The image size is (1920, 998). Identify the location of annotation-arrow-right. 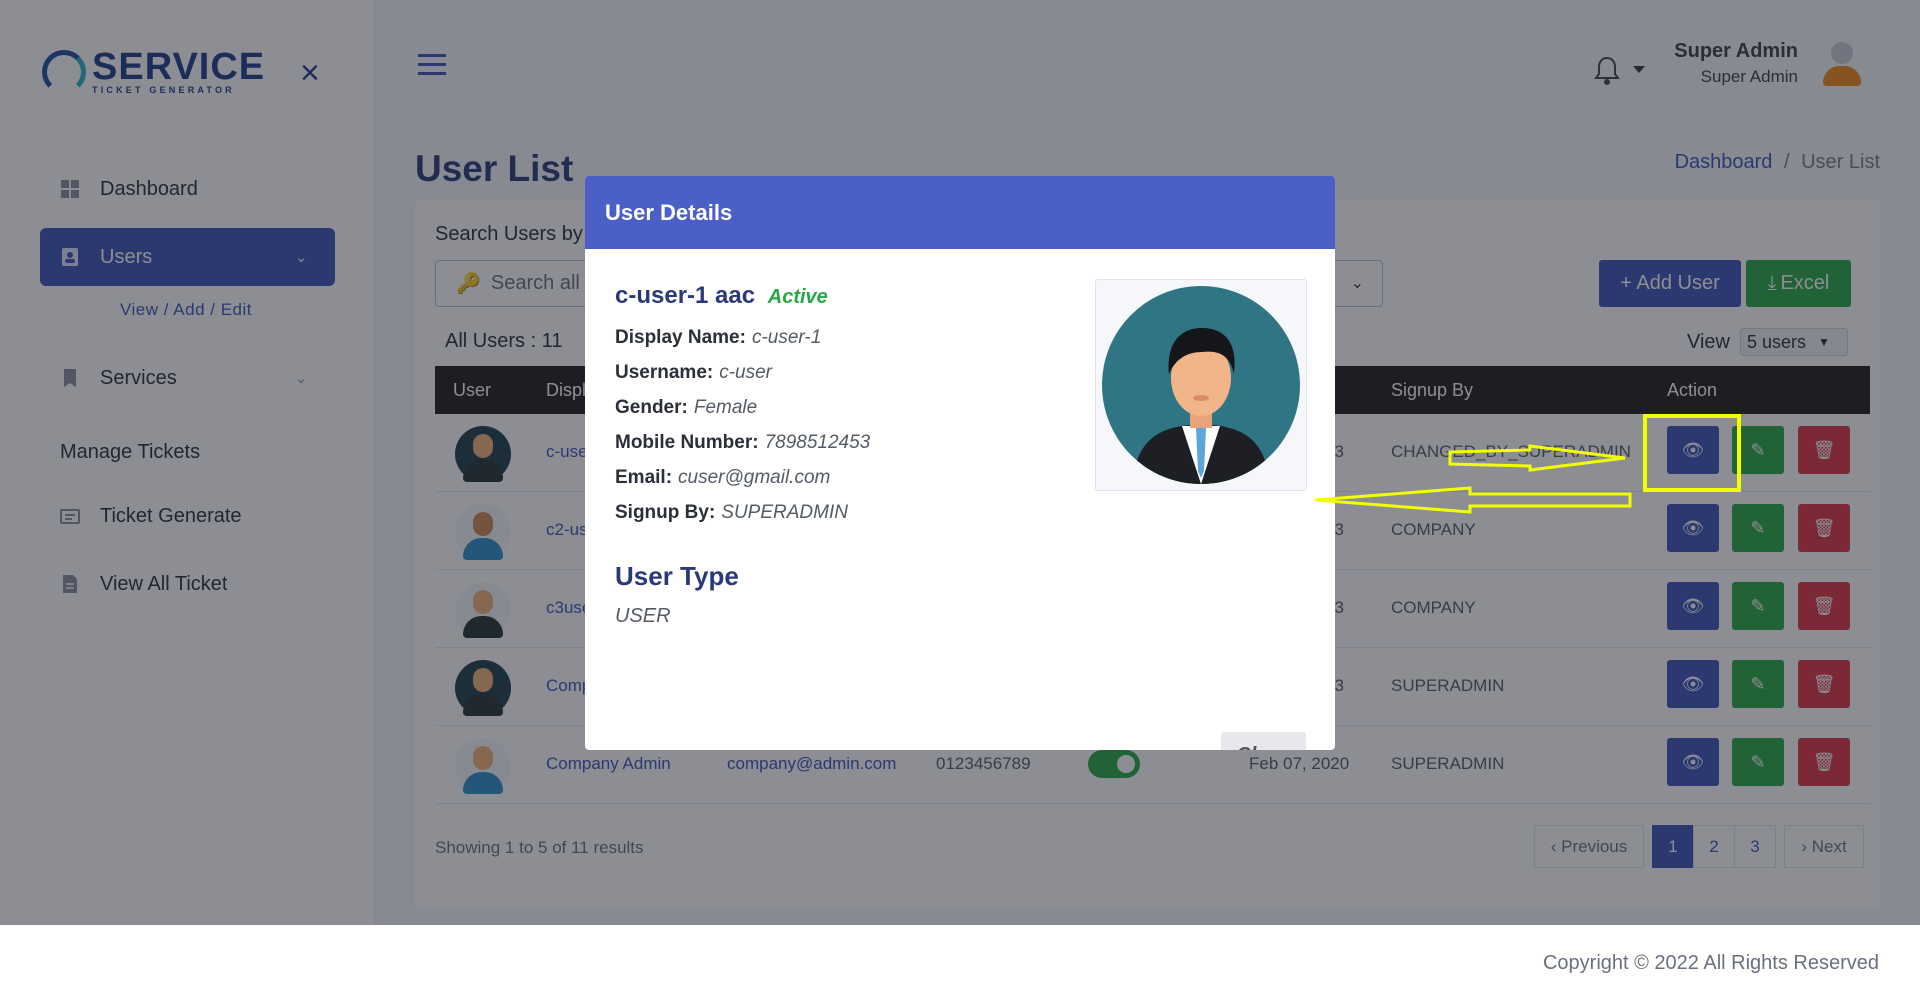
(1537, 458).